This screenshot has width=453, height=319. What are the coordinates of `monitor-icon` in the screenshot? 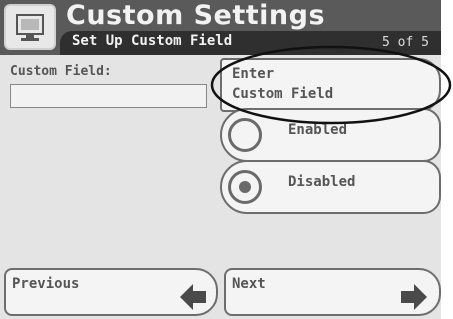 It's located at (30, 27).